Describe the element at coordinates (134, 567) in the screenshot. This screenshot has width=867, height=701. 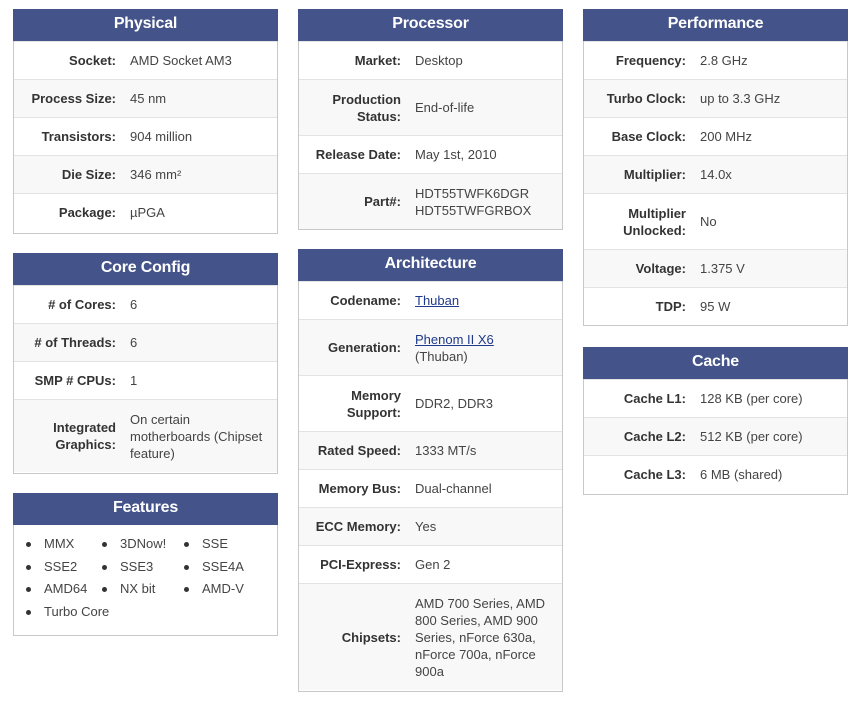
I see `feature-item: SSE3` at that location.